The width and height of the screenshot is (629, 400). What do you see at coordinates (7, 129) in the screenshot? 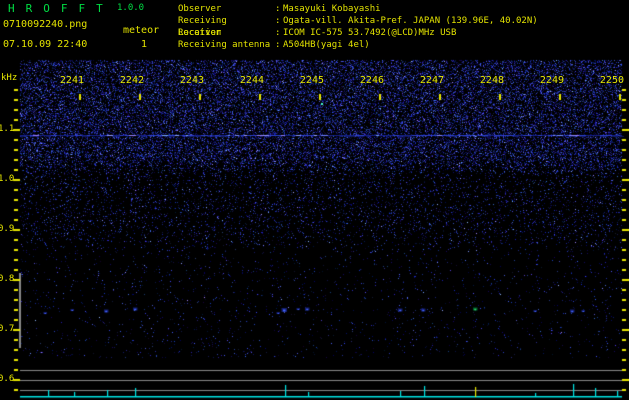
I see `freq-tick-label: 1.1` at bounding box center [7, 129].